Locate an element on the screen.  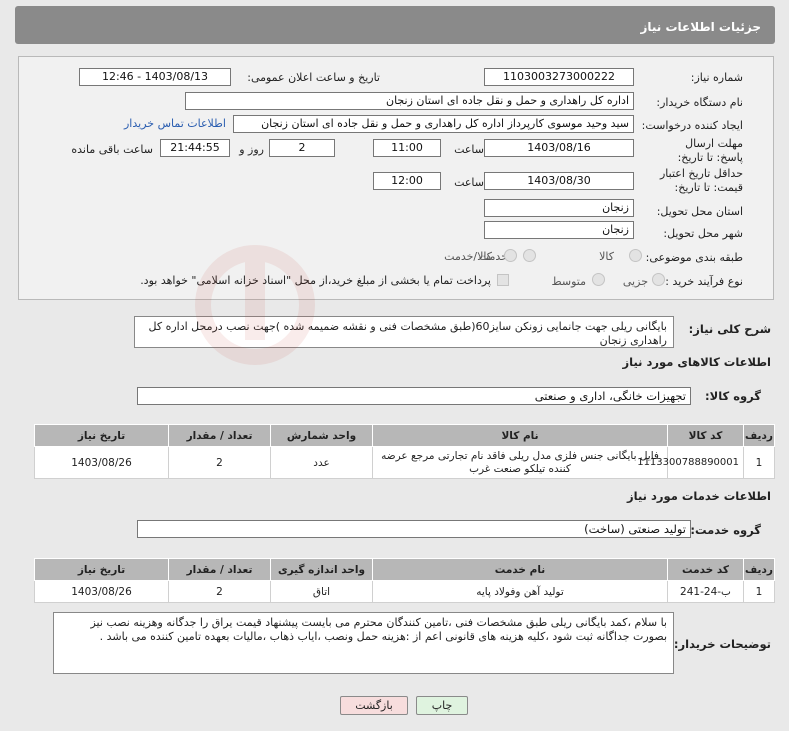
goods-col-code: کد کالا is located at coordinates (705, 435).